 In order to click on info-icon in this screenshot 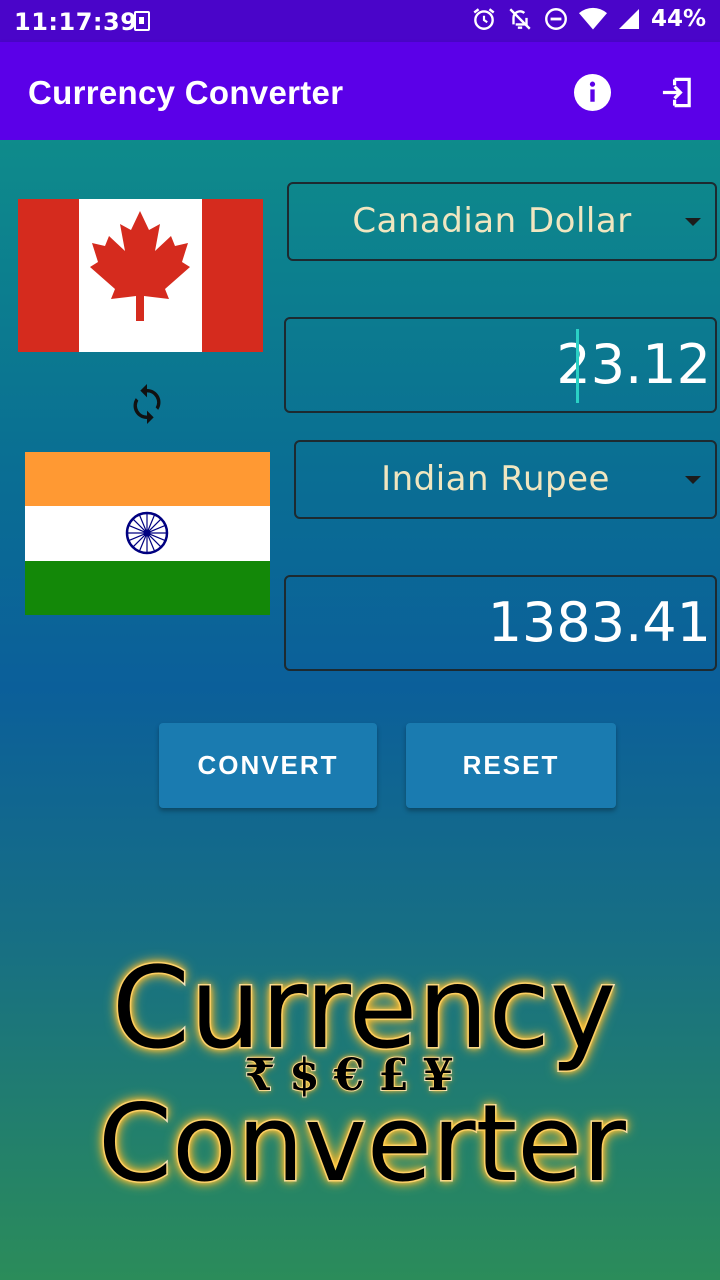, I will do `click(592, 92)`.